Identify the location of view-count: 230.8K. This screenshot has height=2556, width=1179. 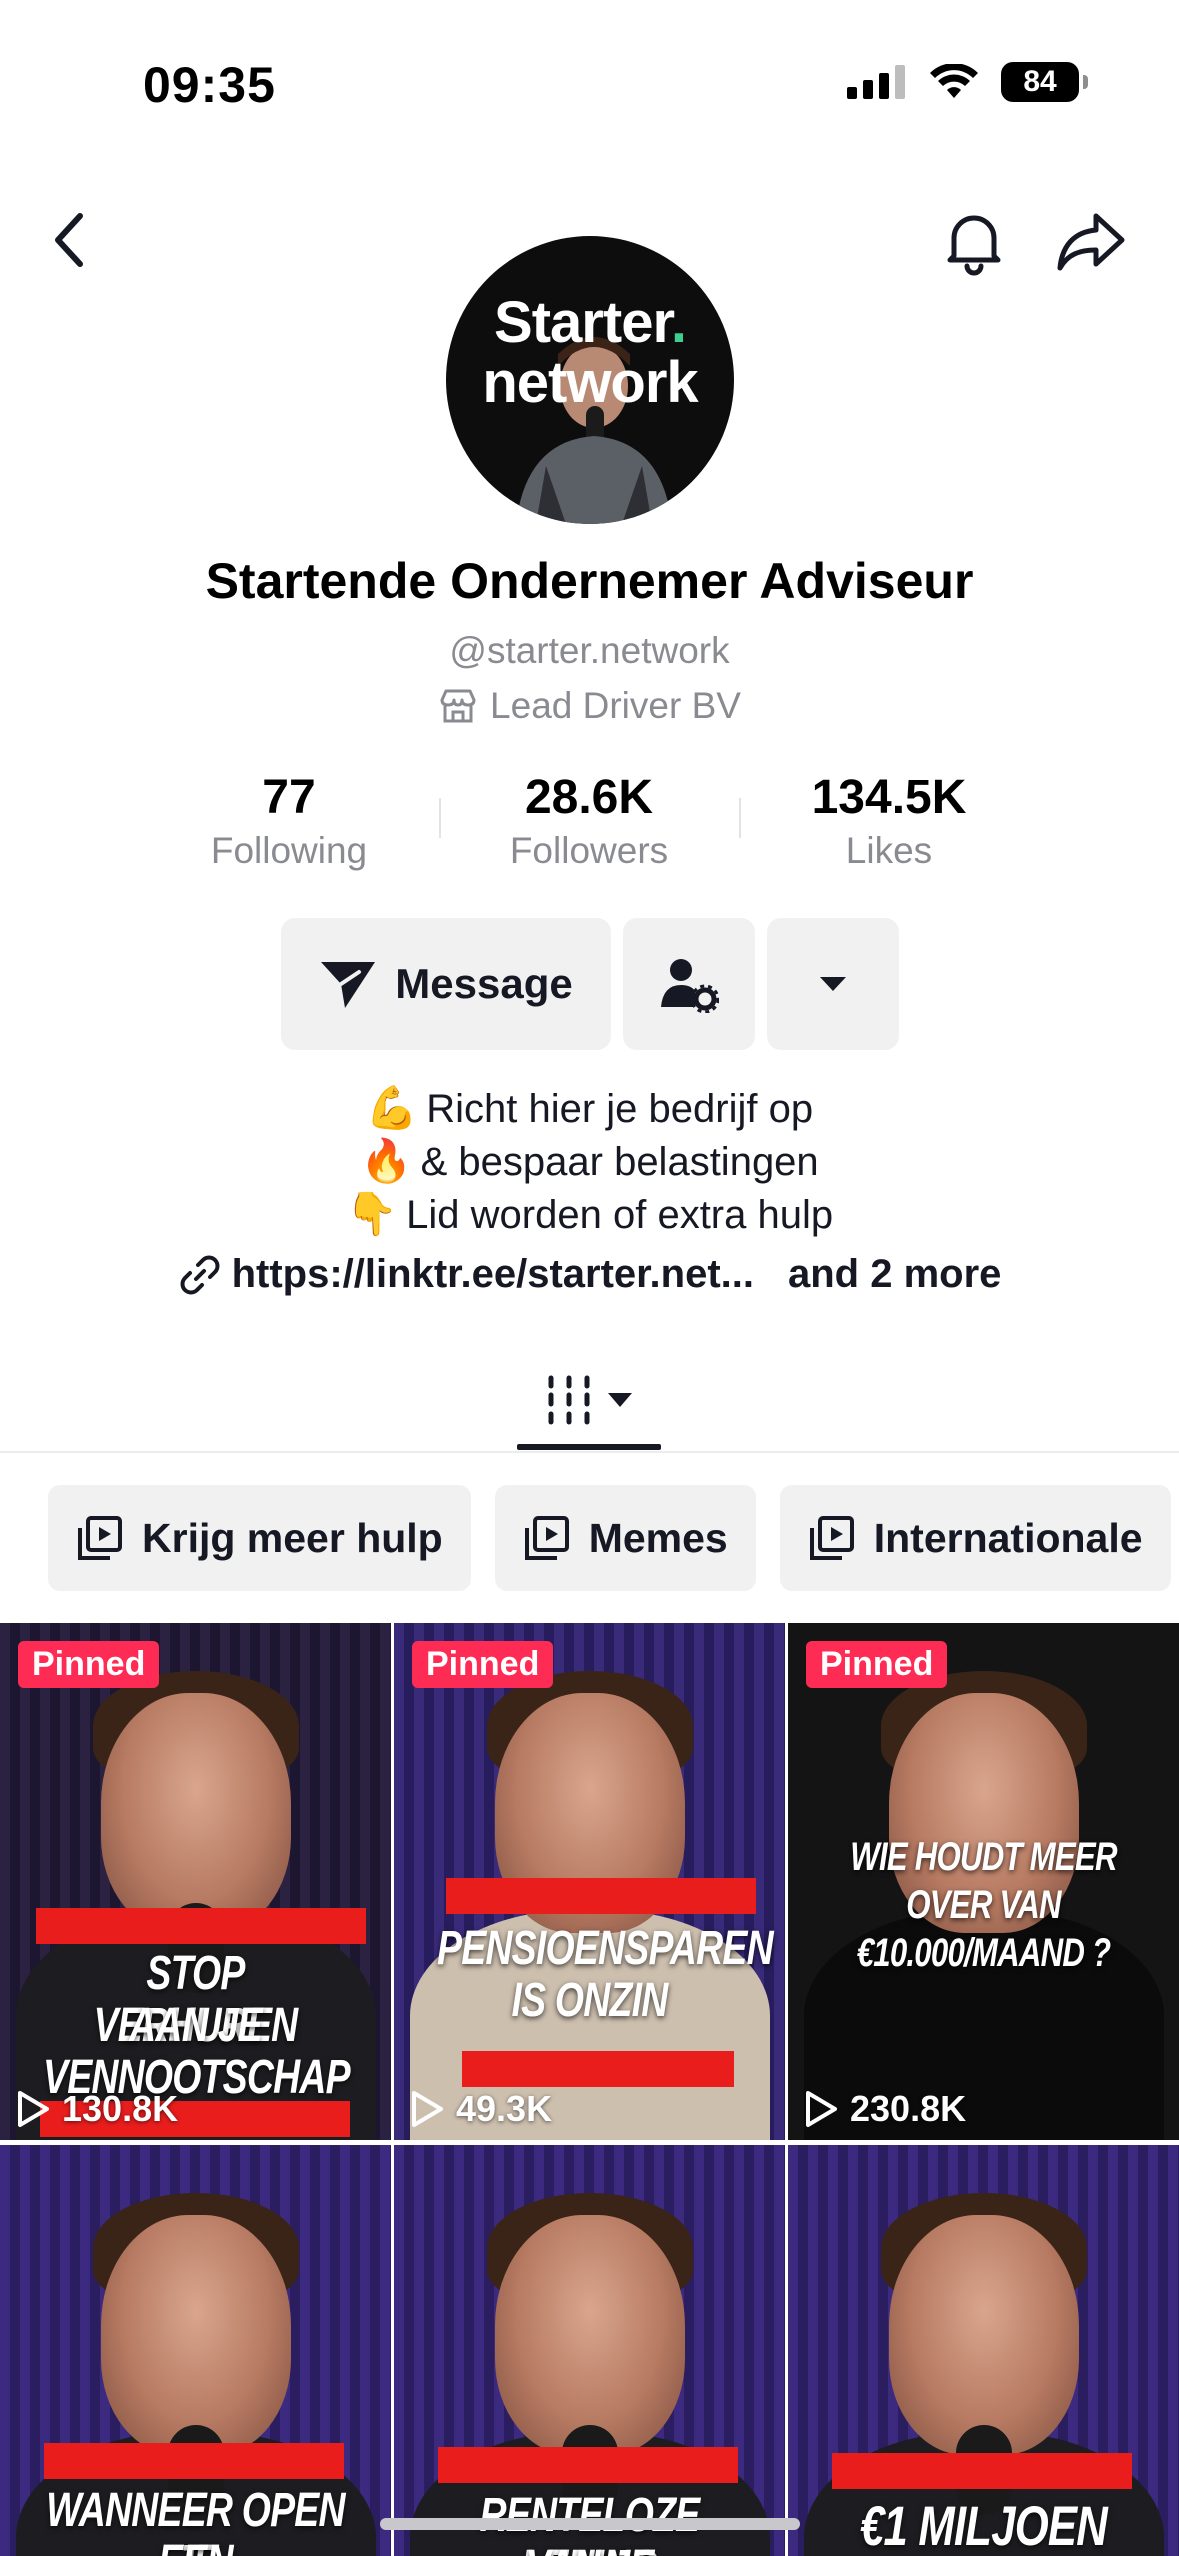
(885, 2109).